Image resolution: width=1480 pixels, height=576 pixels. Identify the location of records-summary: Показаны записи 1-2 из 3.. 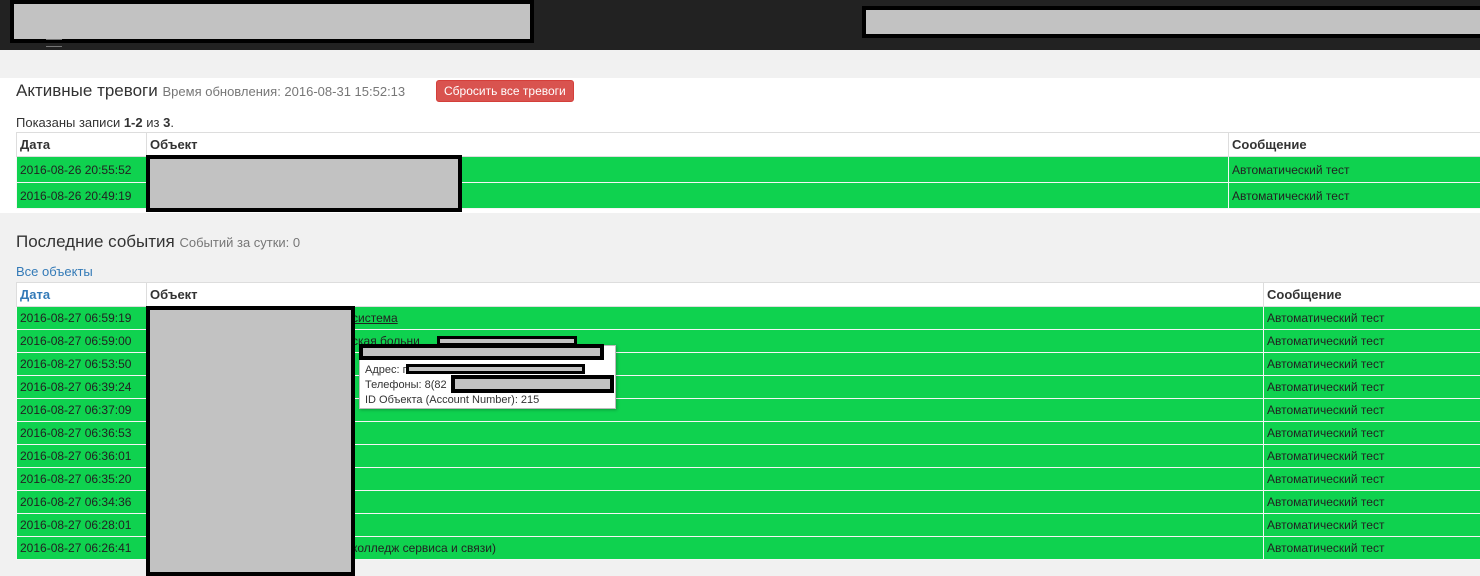
(95, 122).